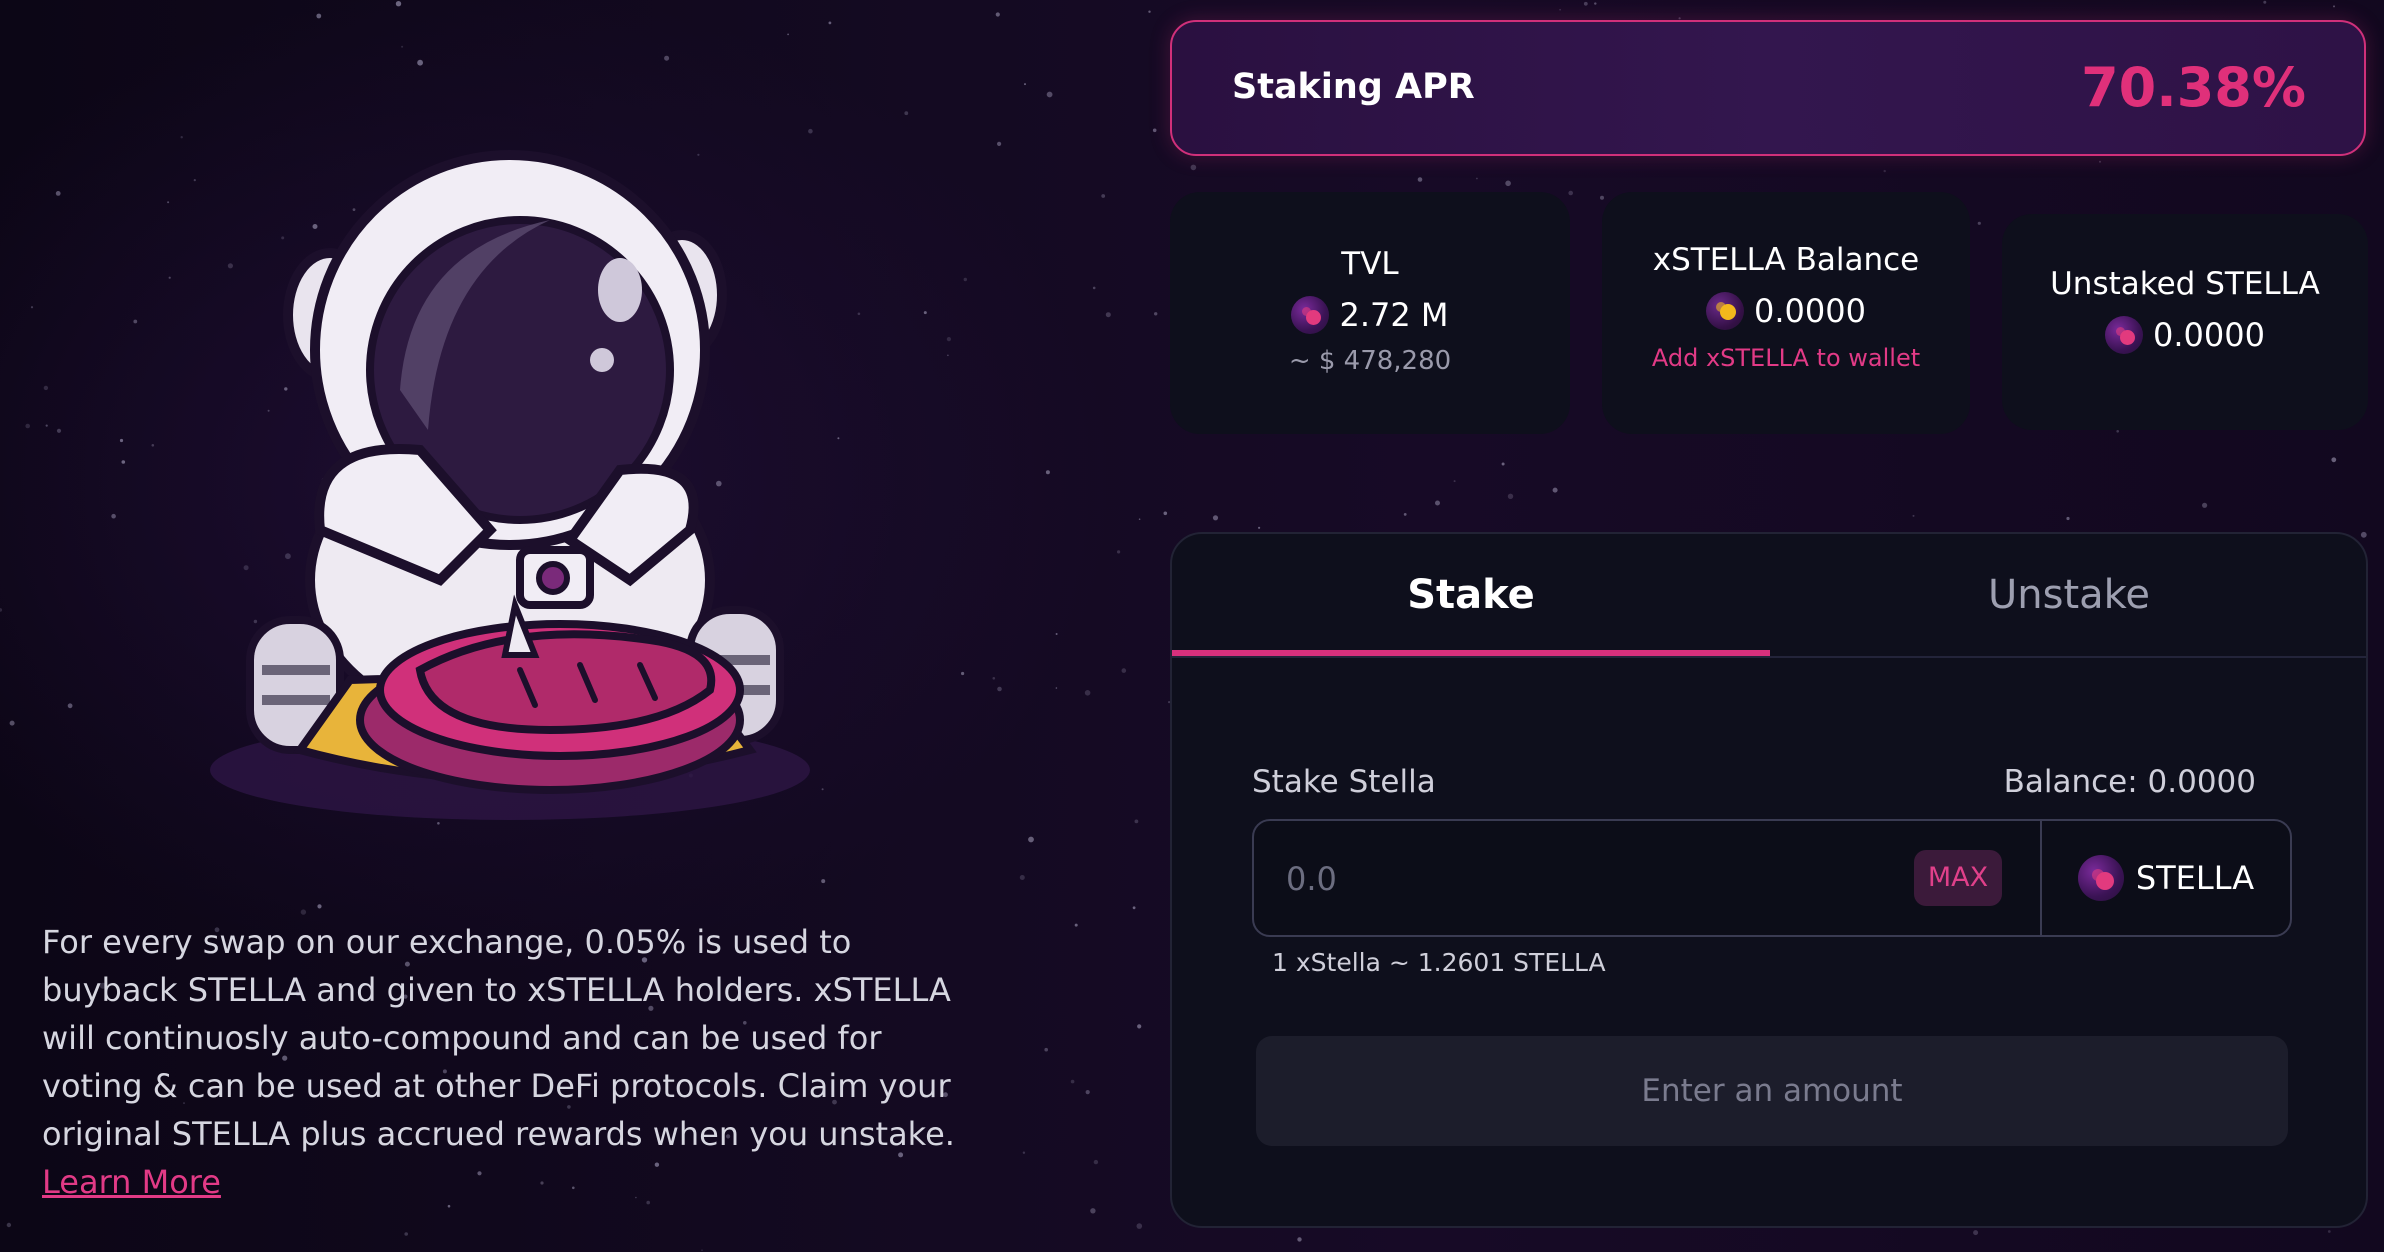 The height and width of the screenshot is (1252, 2384). Describe the element at coordinates (1786, 358) in the screenshot. I see `add-xstella-to-wallet-link: Add xSTELLA to wallet` at that location.